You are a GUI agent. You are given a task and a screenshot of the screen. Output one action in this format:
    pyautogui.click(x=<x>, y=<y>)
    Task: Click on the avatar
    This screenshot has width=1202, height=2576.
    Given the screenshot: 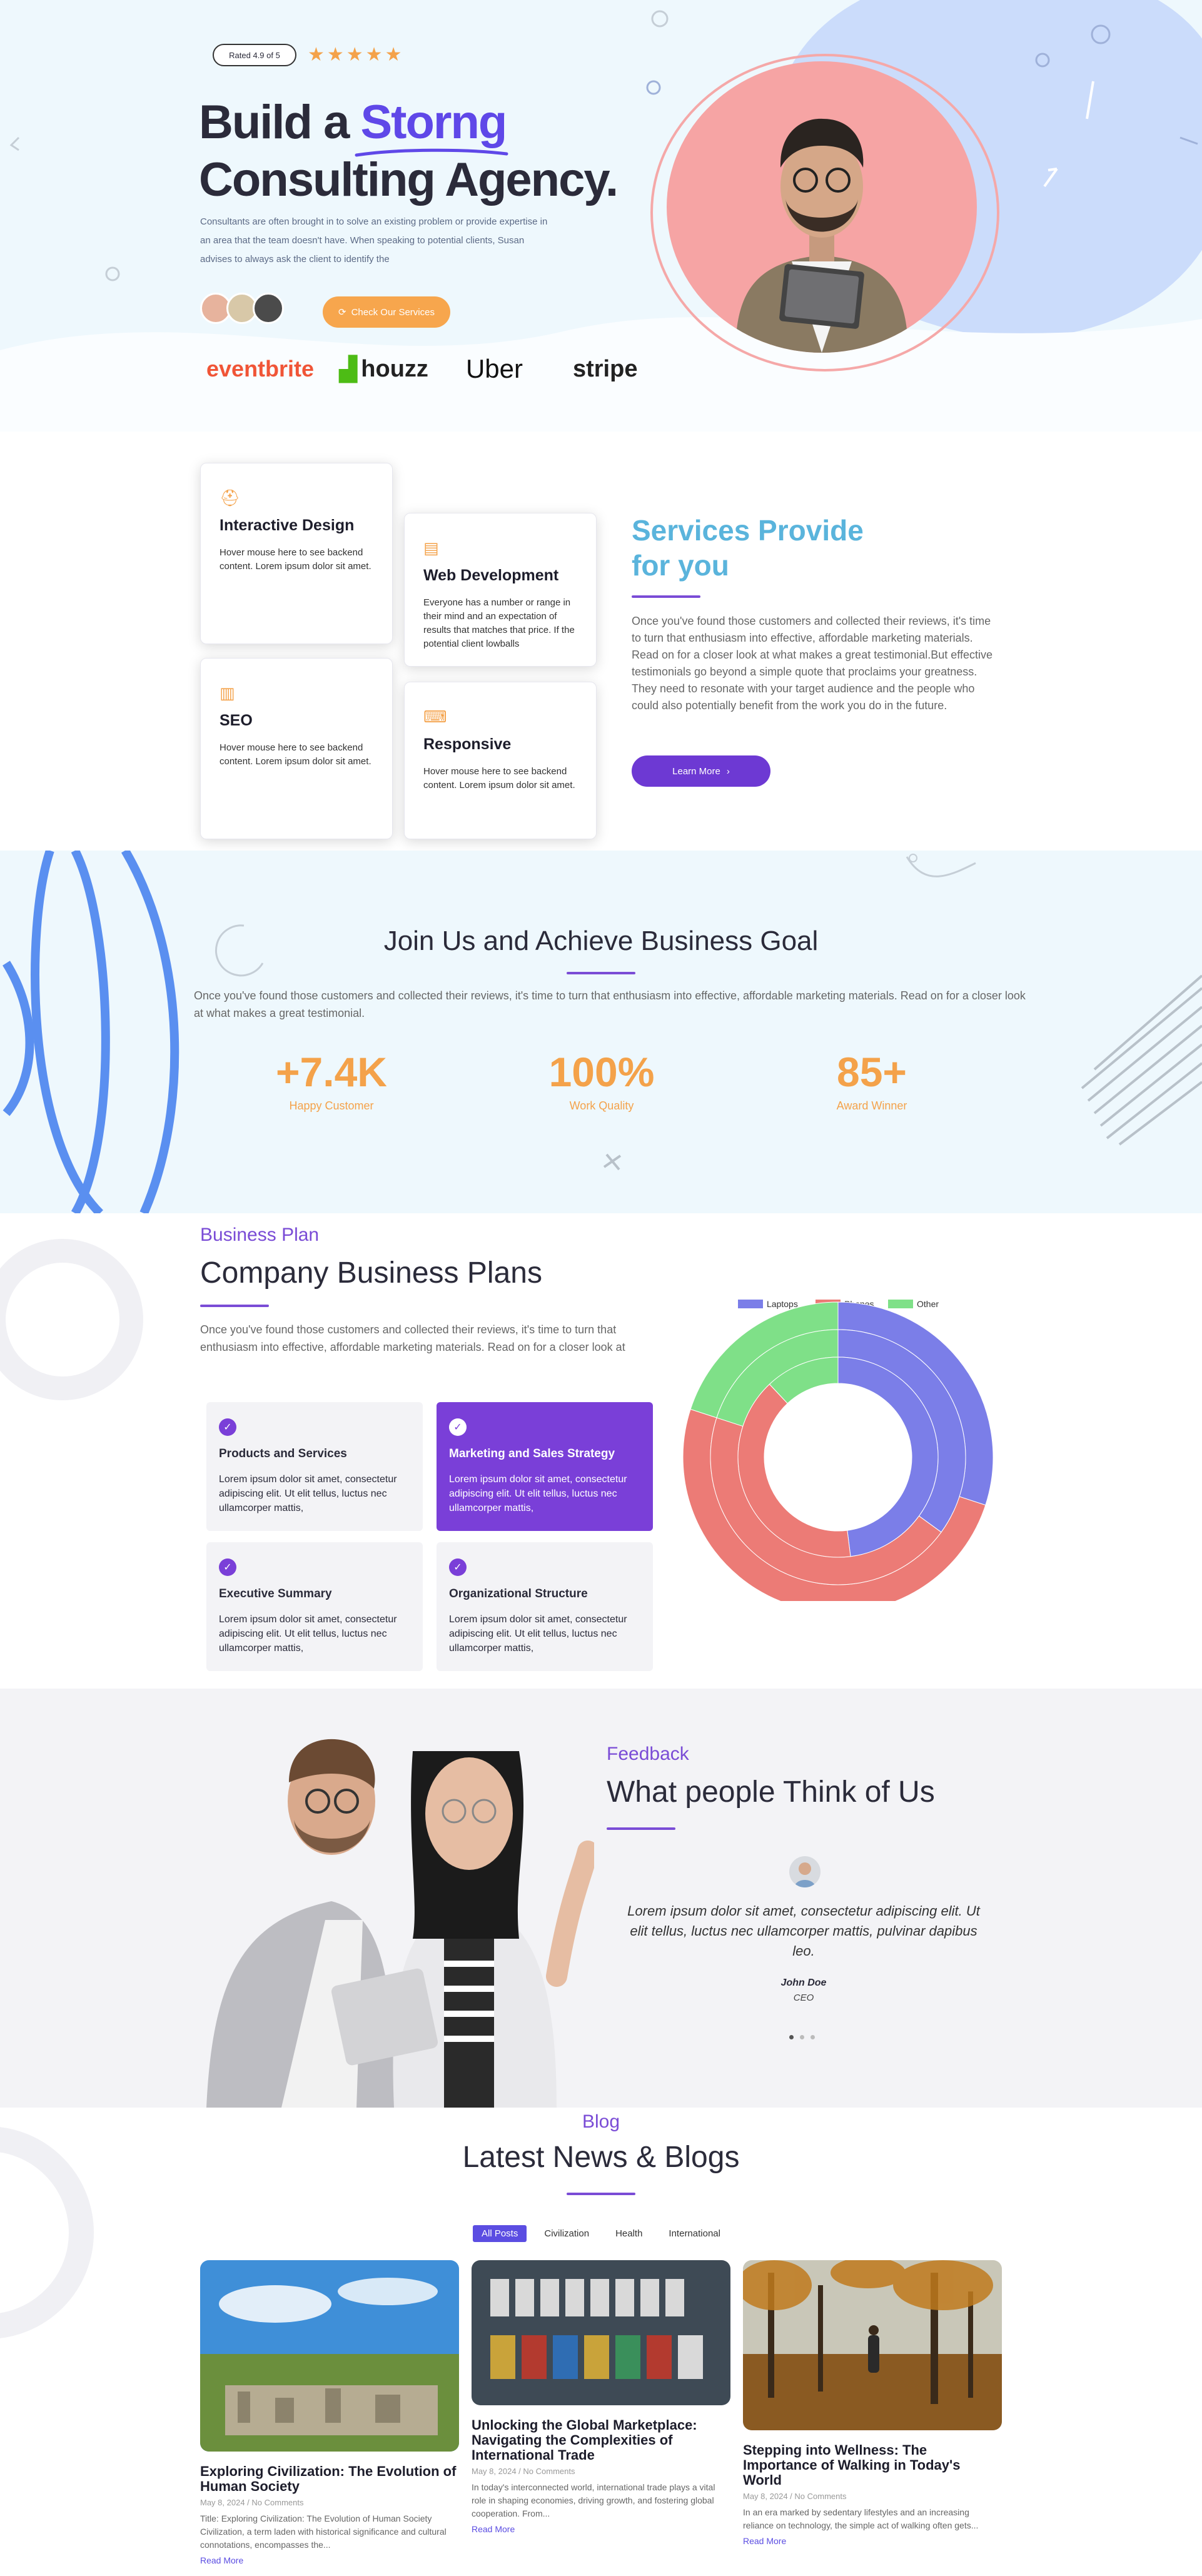 What is the action you would take?
    pyautogui.click(x=268, y=309)
    